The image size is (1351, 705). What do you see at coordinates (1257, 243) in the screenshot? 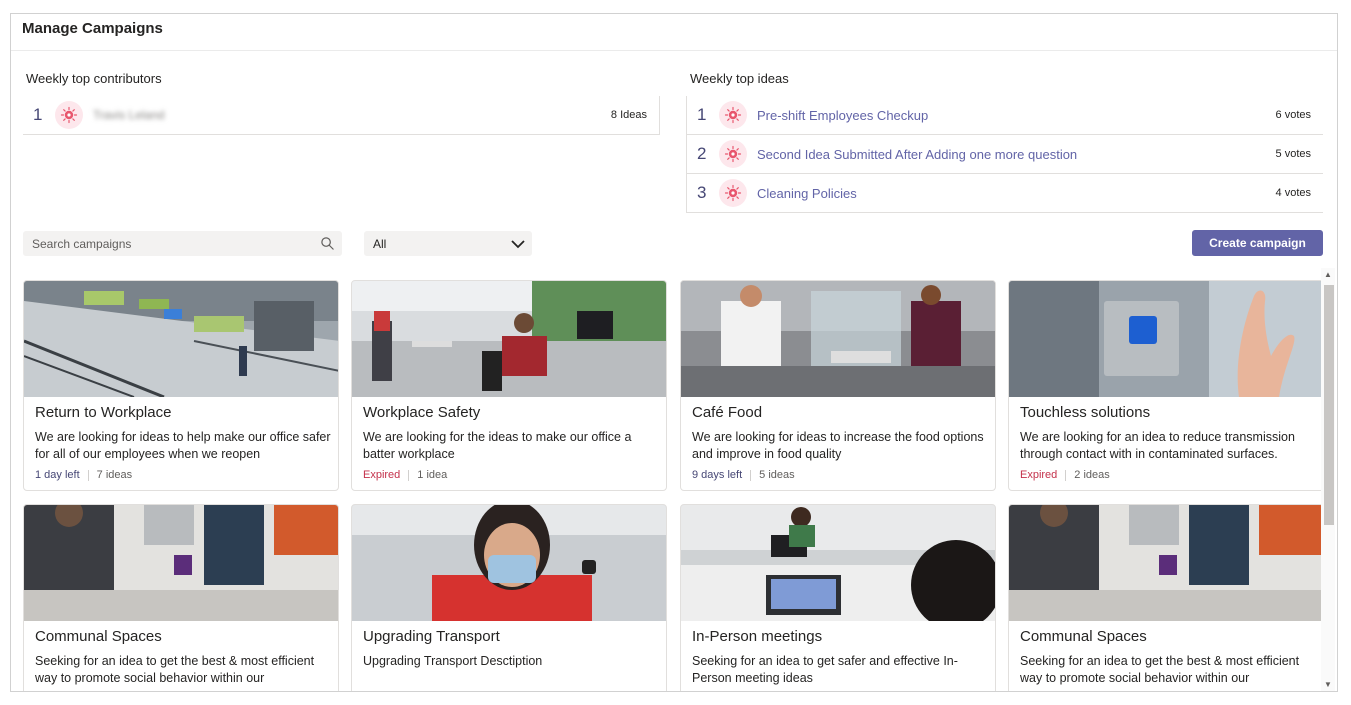
I see `create-campaign-button: Create campaign` at bounding box center [1257, 243].